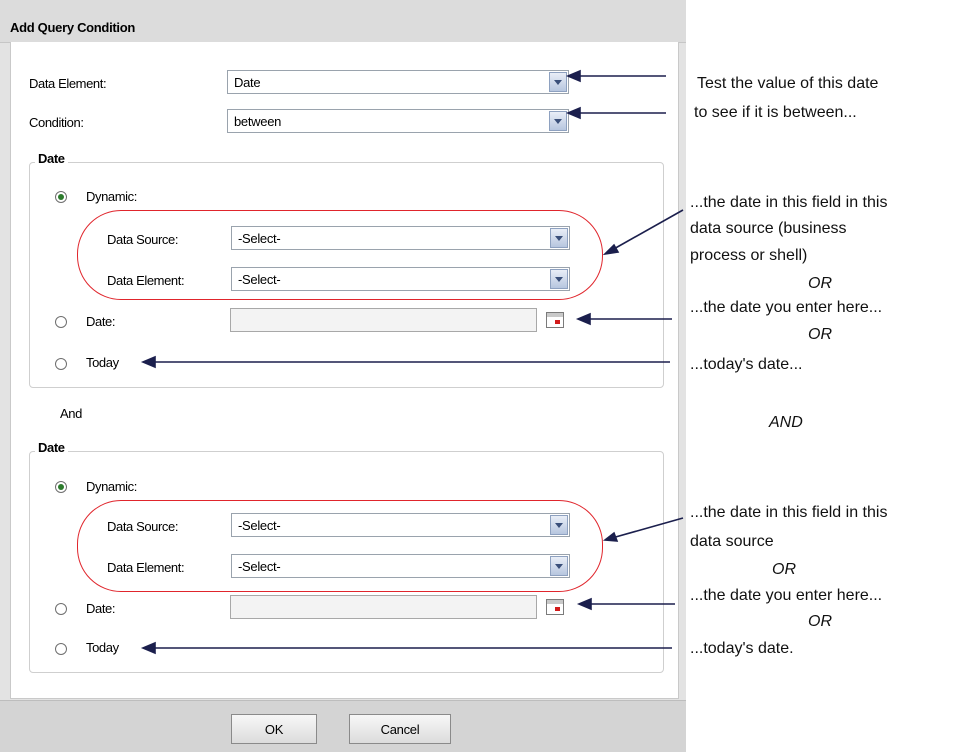 This screenshot has height=752, width=955. I want to click on annotation-10: AND, so click(786, 422).